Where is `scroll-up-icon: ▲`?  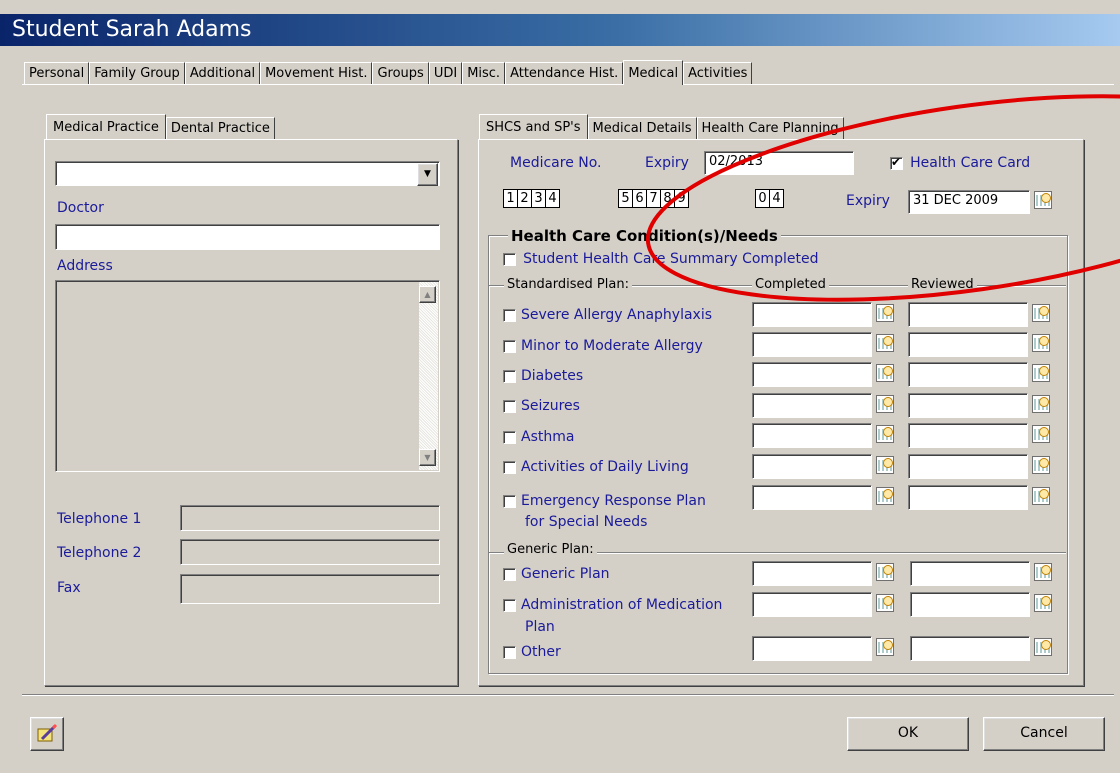 scroll-up-icon: ▲ is located at coordinates (427, 294).